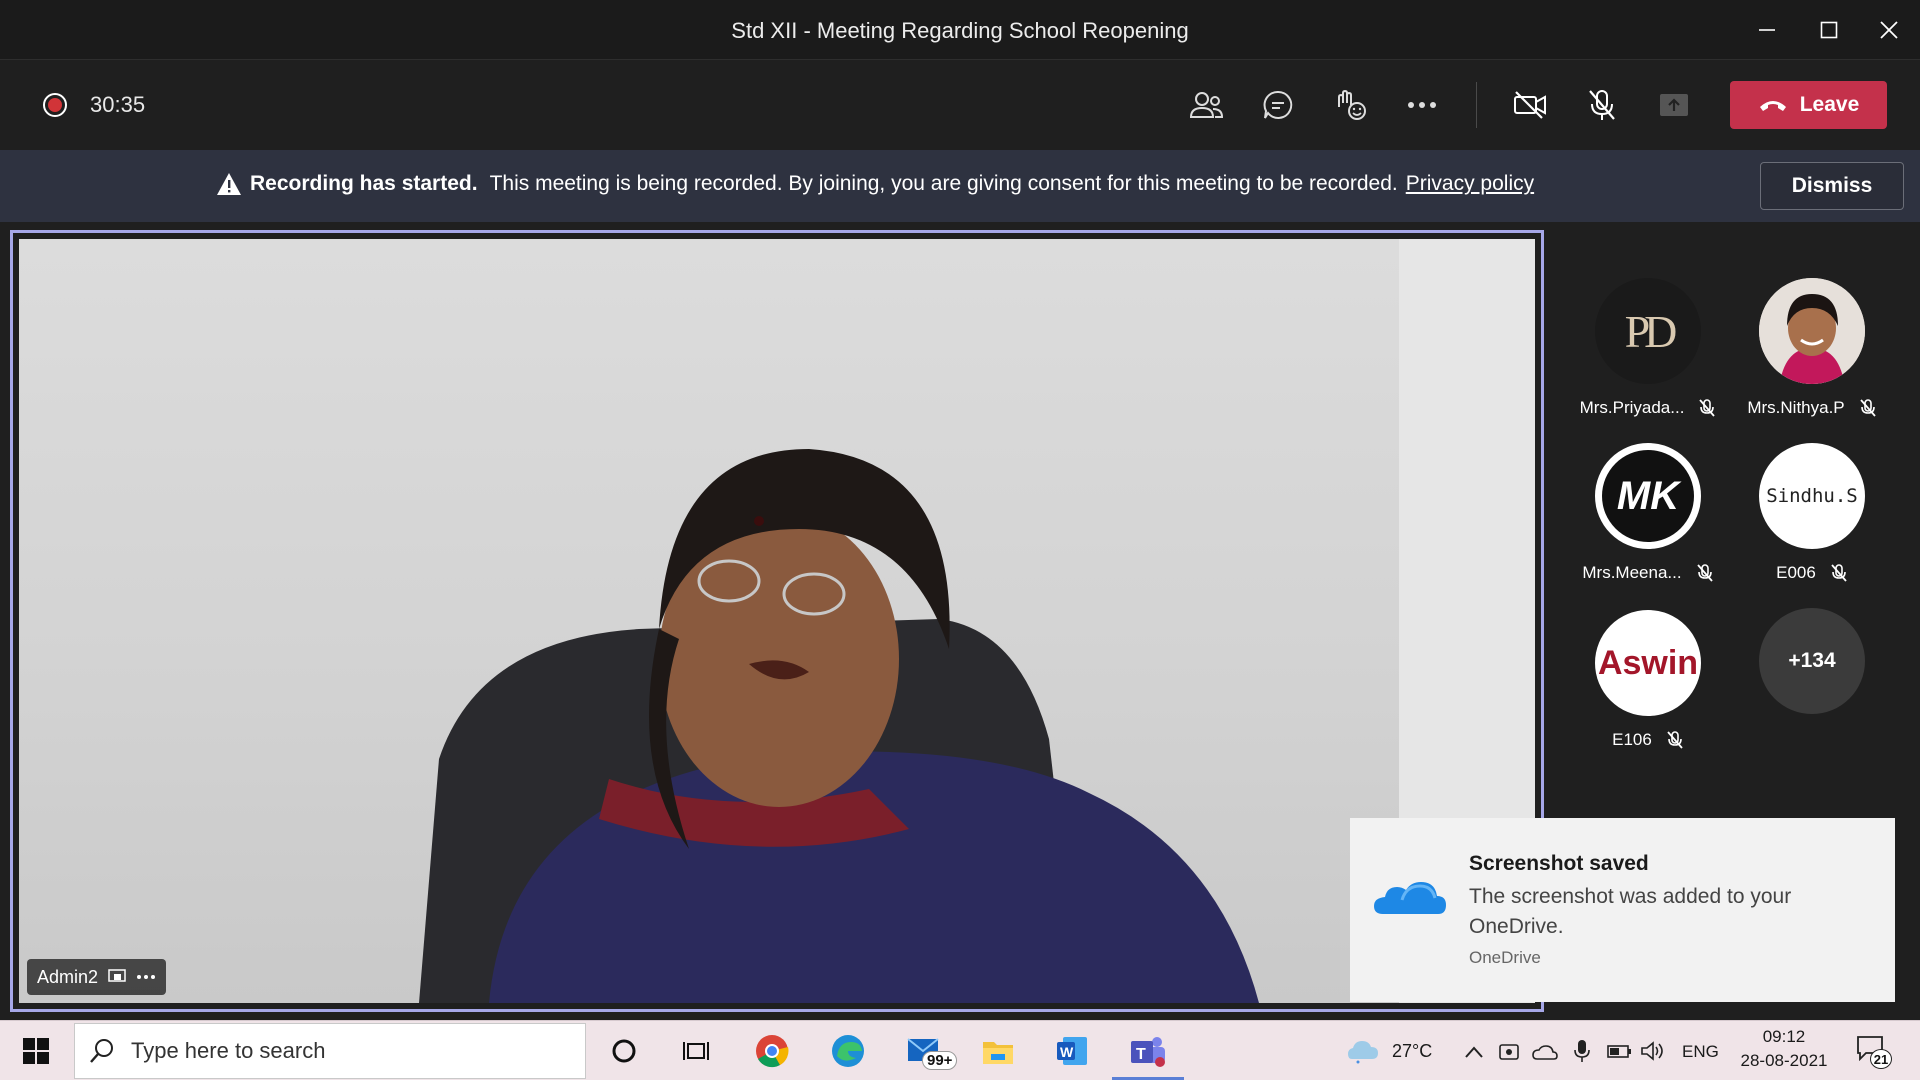 The height and width of the screenshot is (1080, 1920). I want to click on participants-icon, so click(1206, 105).